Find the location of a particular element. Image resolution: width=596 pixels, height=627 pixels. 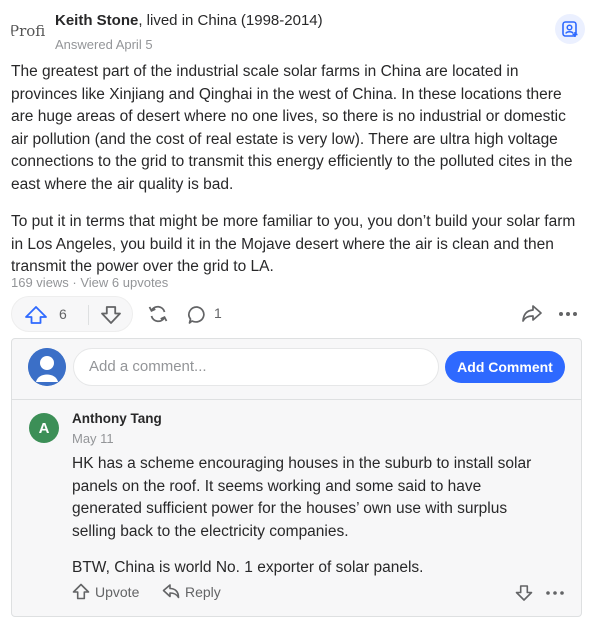

comment-count: 1 is located at coordinates (218, 313).